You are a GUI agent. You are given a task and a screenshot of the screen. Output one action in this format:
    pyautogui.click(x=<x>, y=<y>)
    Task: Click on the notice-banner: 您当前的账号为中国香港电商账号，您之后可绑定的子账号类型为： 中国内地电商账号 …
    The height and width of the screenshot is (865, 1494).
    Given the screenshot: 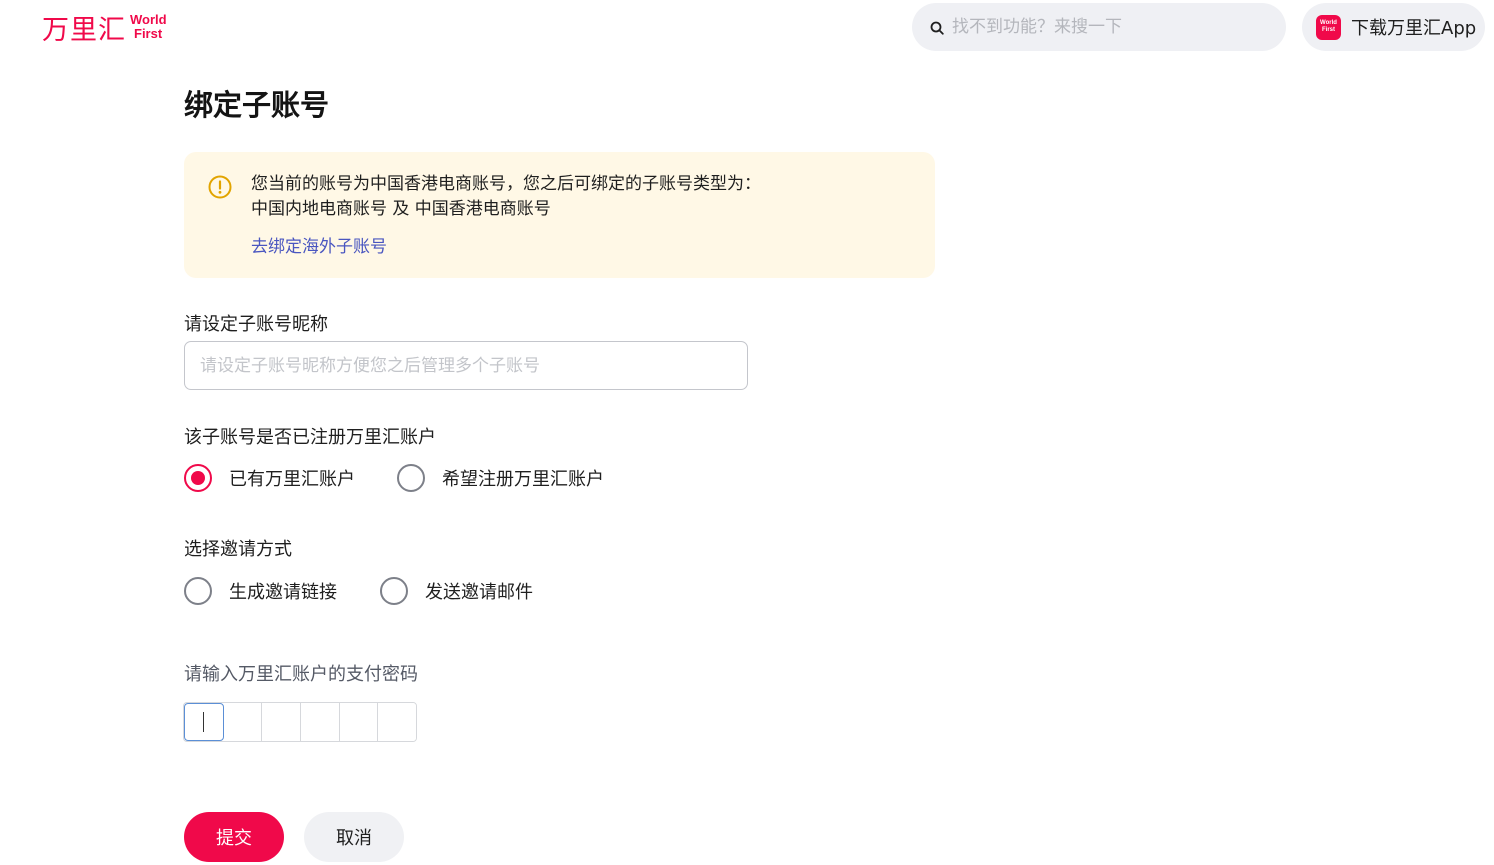 What is the action you would take?
    pyautogui.click(x=559, y=215)
    